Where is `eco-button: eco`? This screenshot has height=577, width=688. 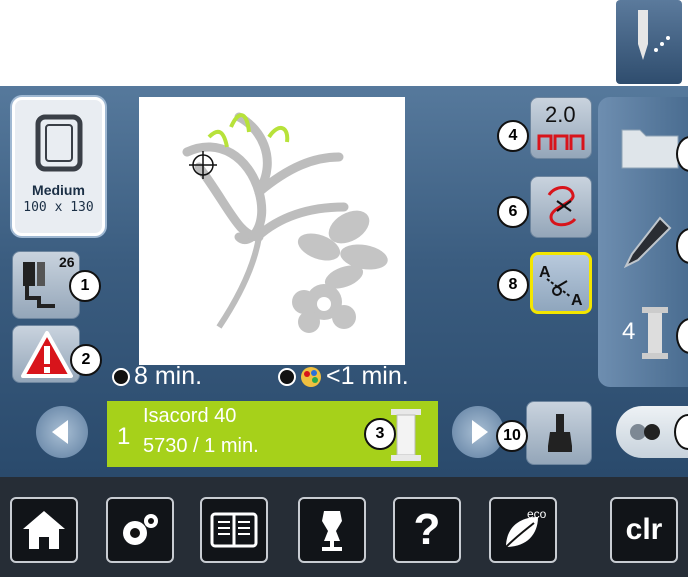 eco-button: eco is located at coordinates (523, 530).